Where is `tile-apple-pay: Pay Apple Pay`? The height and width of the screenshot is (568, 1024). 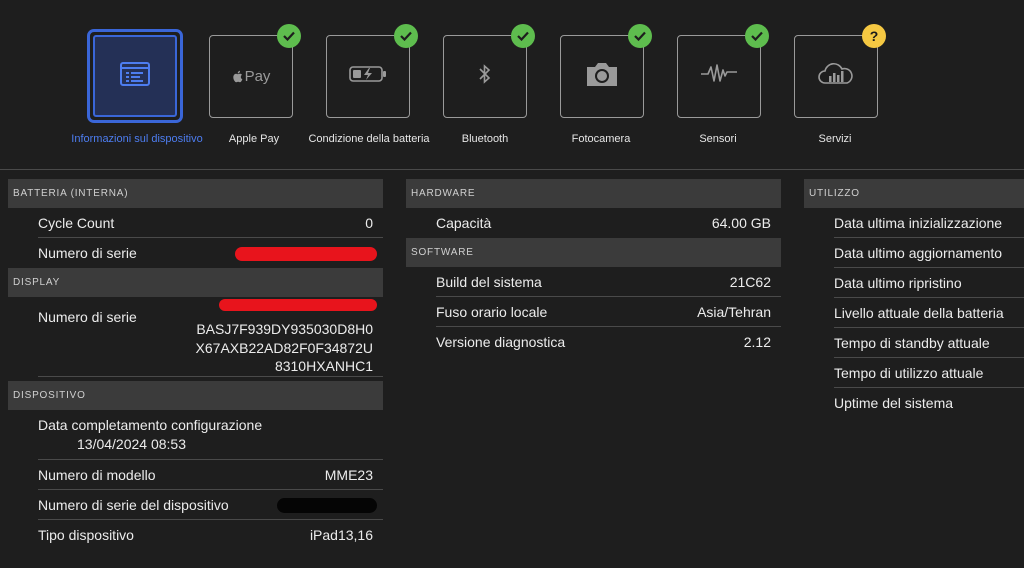 tile-apple-pay: Pay Apple Pay is located at coordinates (242, 84).